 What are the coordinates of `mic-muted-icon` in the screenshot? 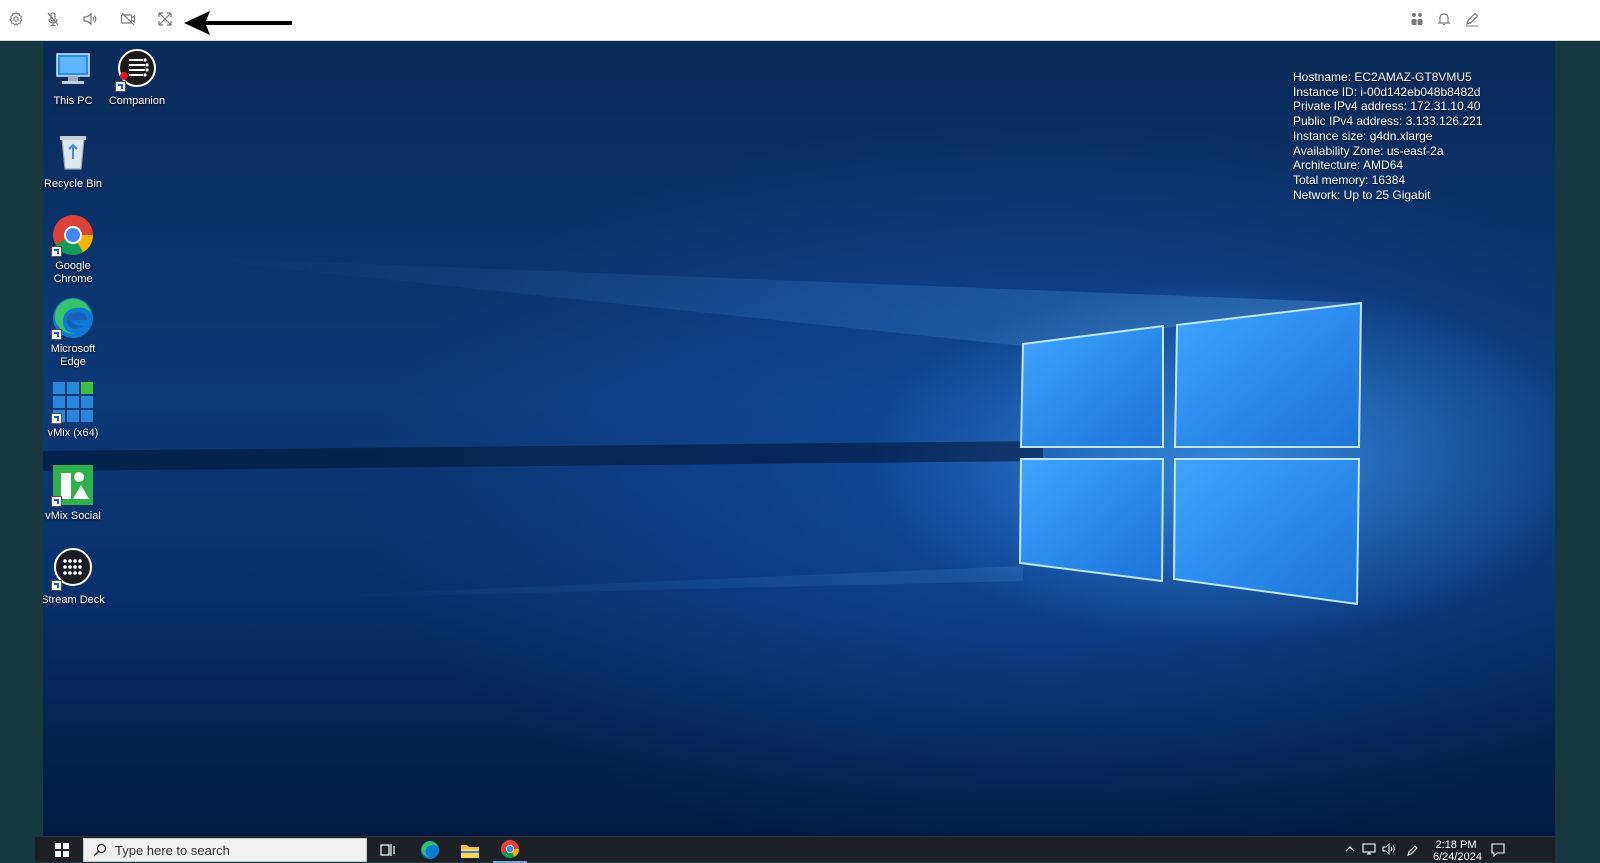 It's located at (53, 19).